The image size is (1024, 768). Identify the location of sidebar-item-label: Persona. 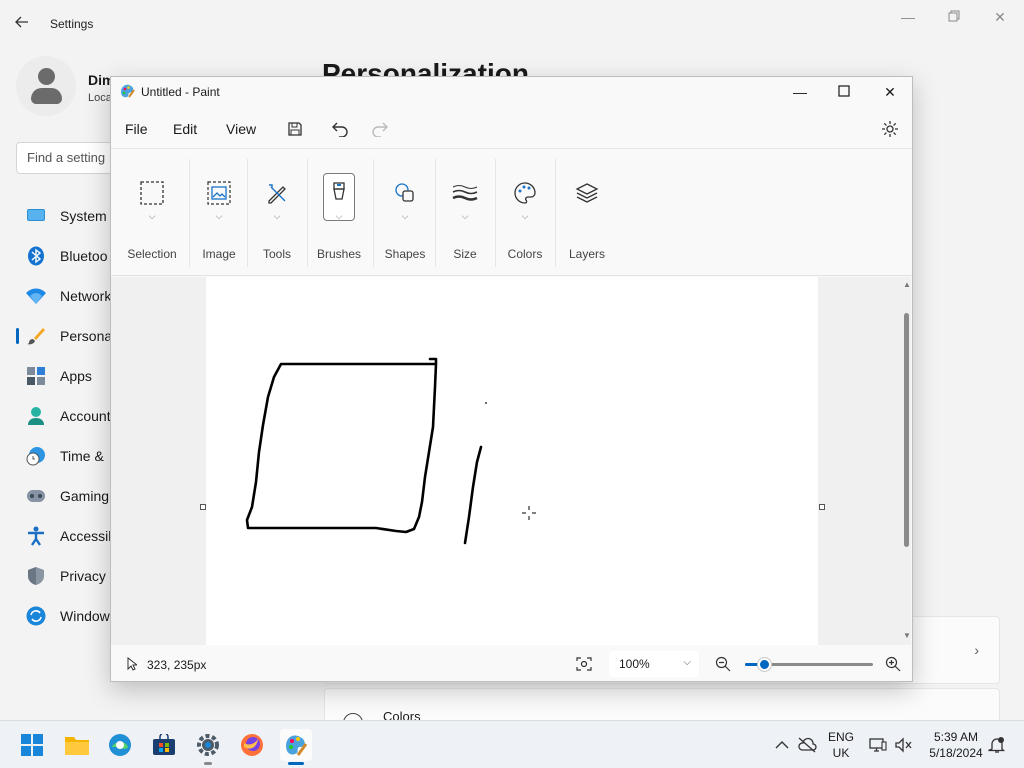
(86, 336).